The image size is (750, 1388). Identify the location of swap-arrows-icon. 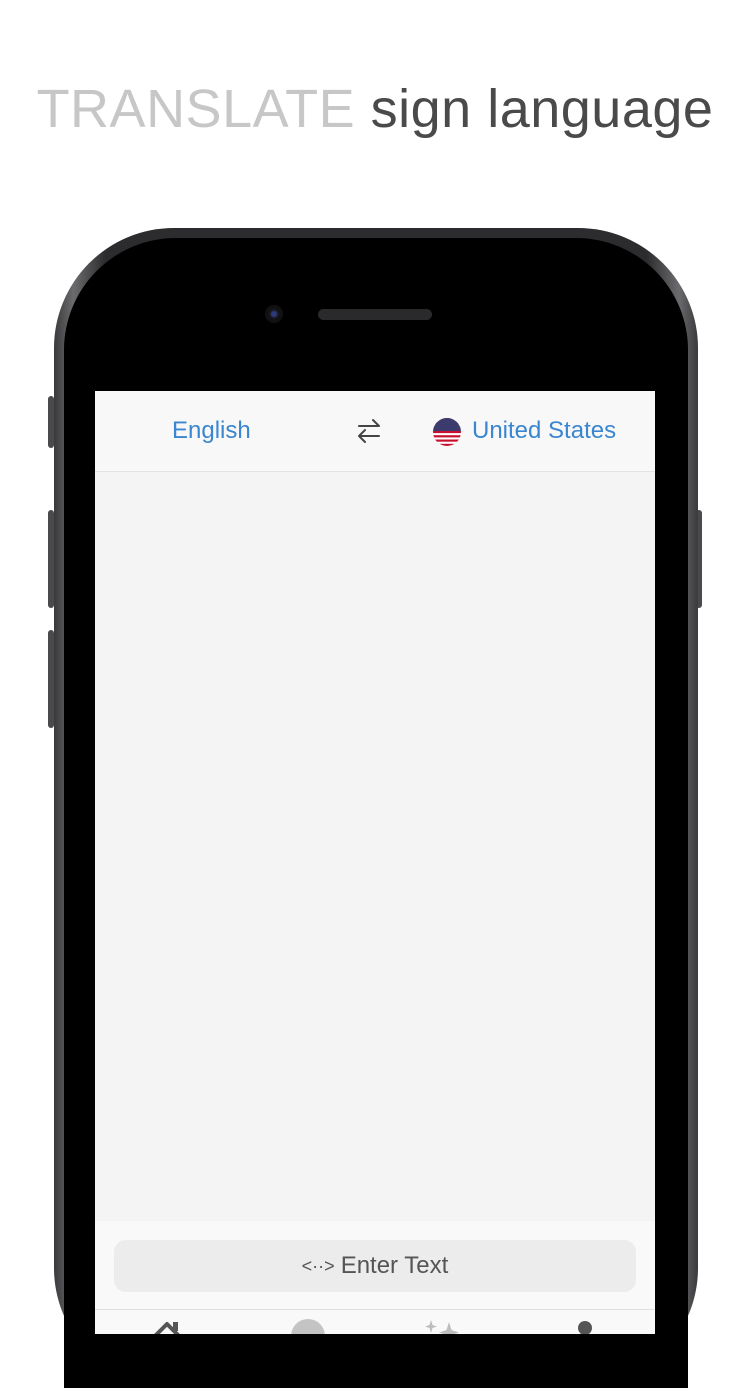
(369, 431).